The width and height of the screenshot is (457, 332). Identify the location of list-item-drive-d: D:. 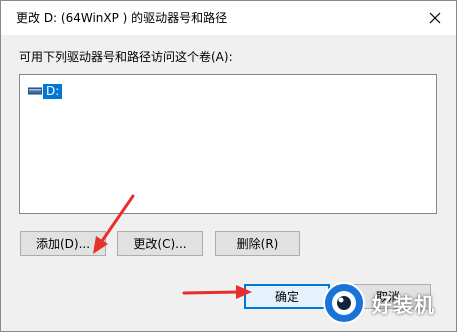
(45, 91).